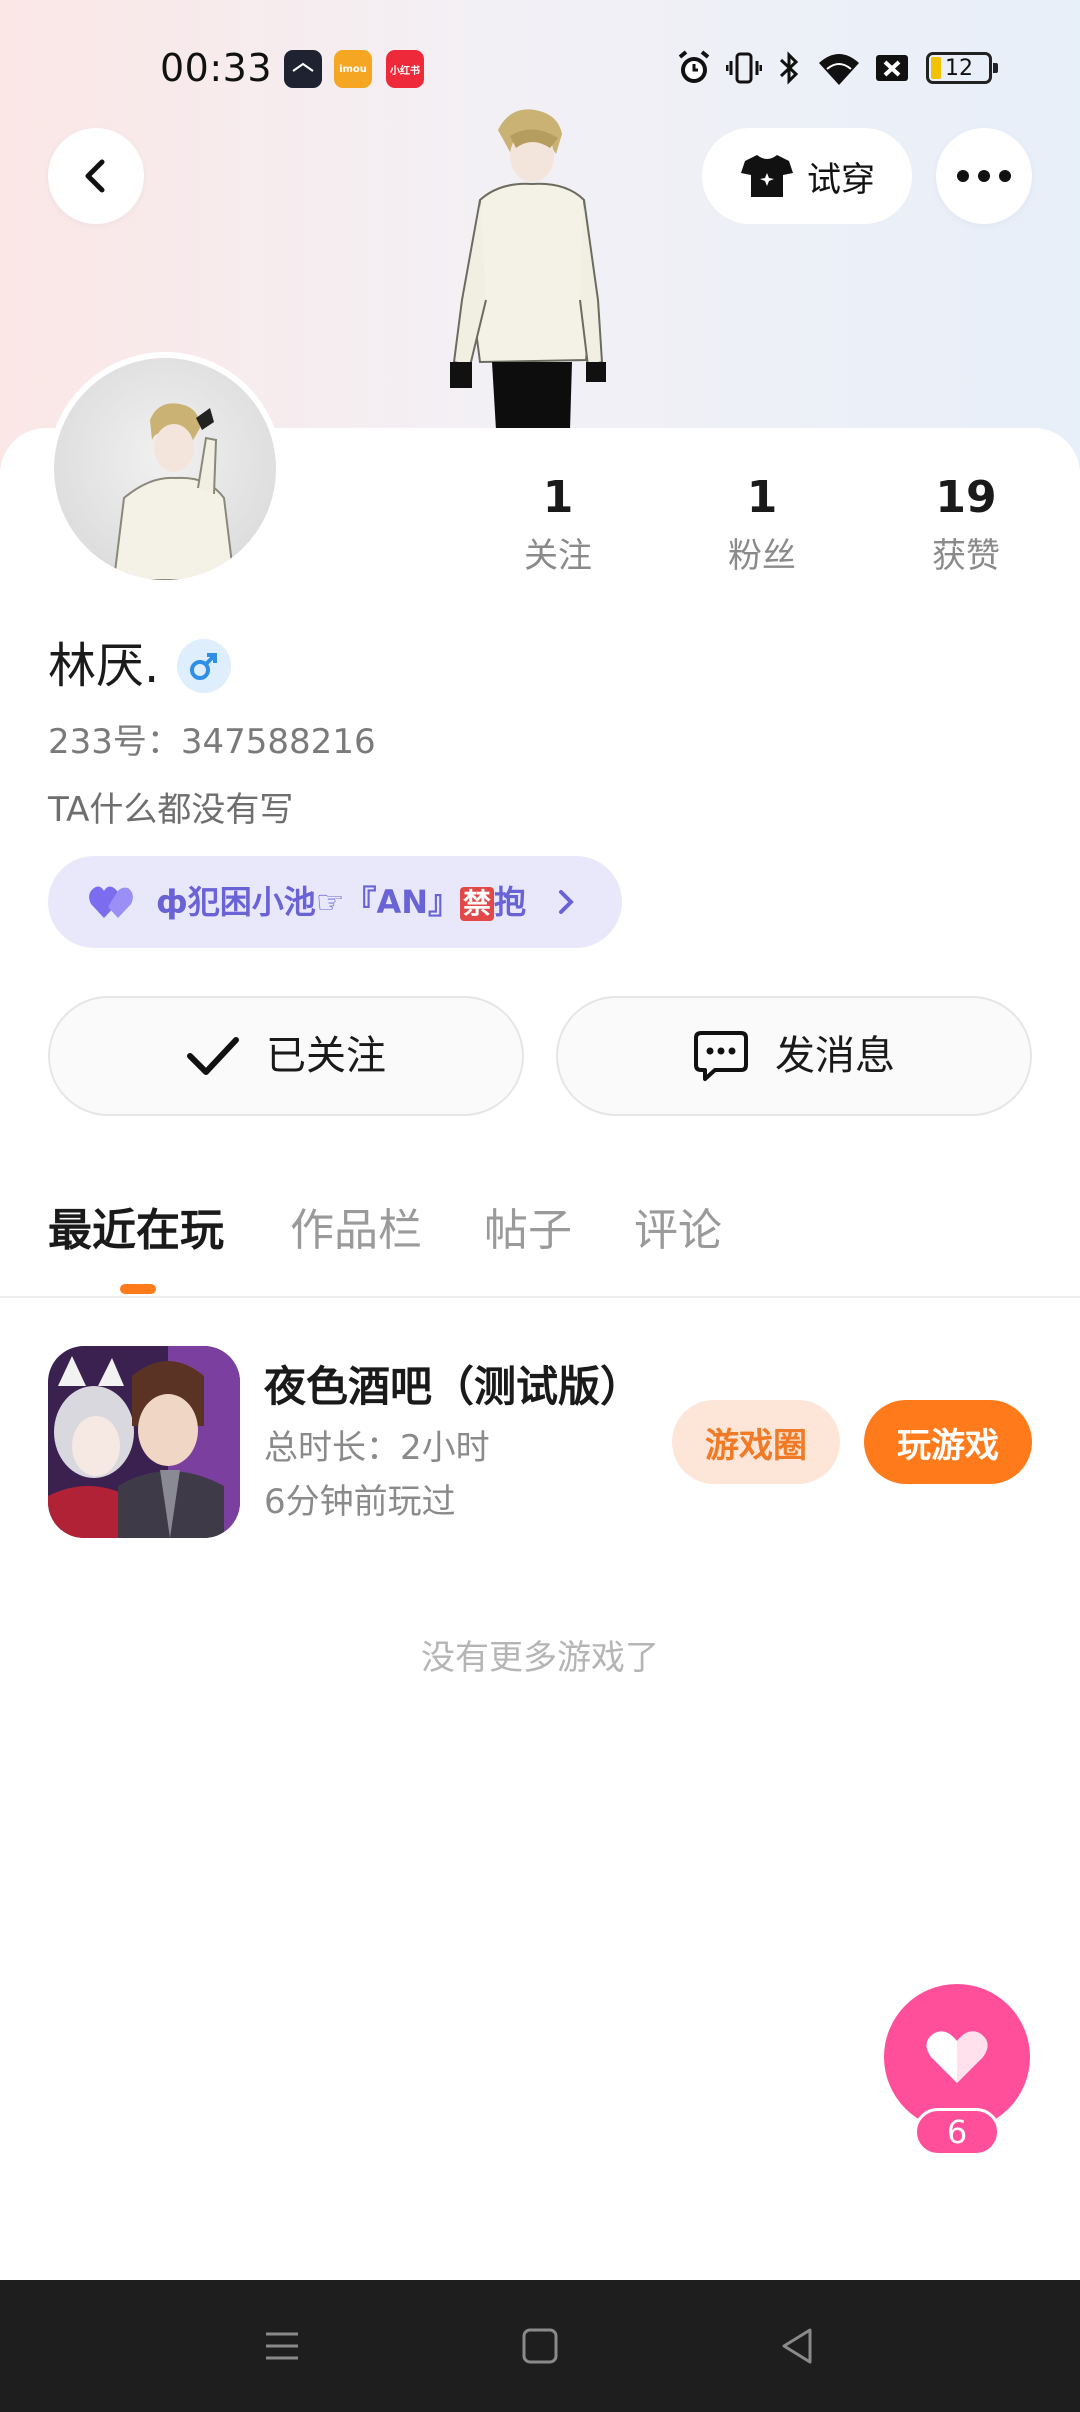  Describe the element at coordinates (303, 69) in the screenshot. I see `notes-app-icon` at that location.